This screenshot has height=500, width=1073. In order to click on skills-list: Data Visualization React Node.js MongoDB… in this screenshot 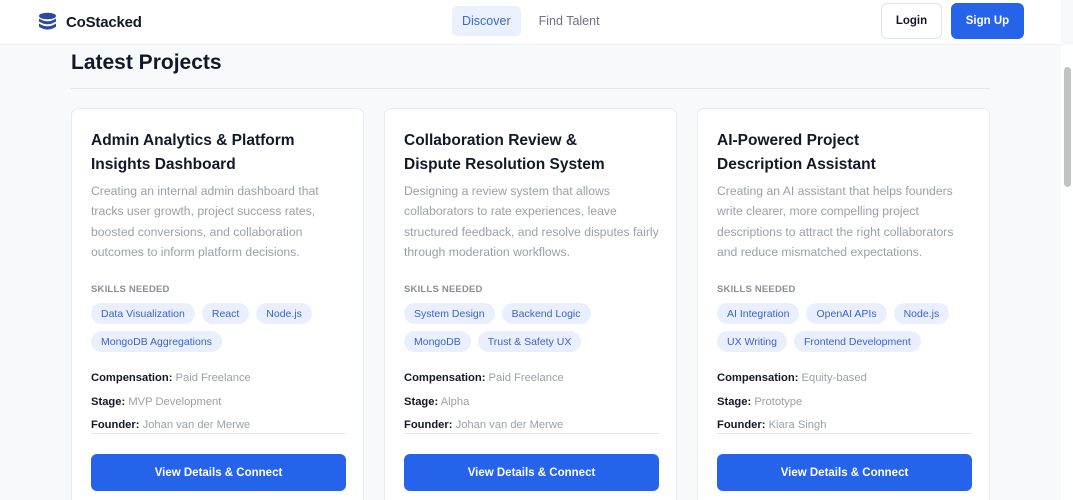, I will do `click(218, 327)`.